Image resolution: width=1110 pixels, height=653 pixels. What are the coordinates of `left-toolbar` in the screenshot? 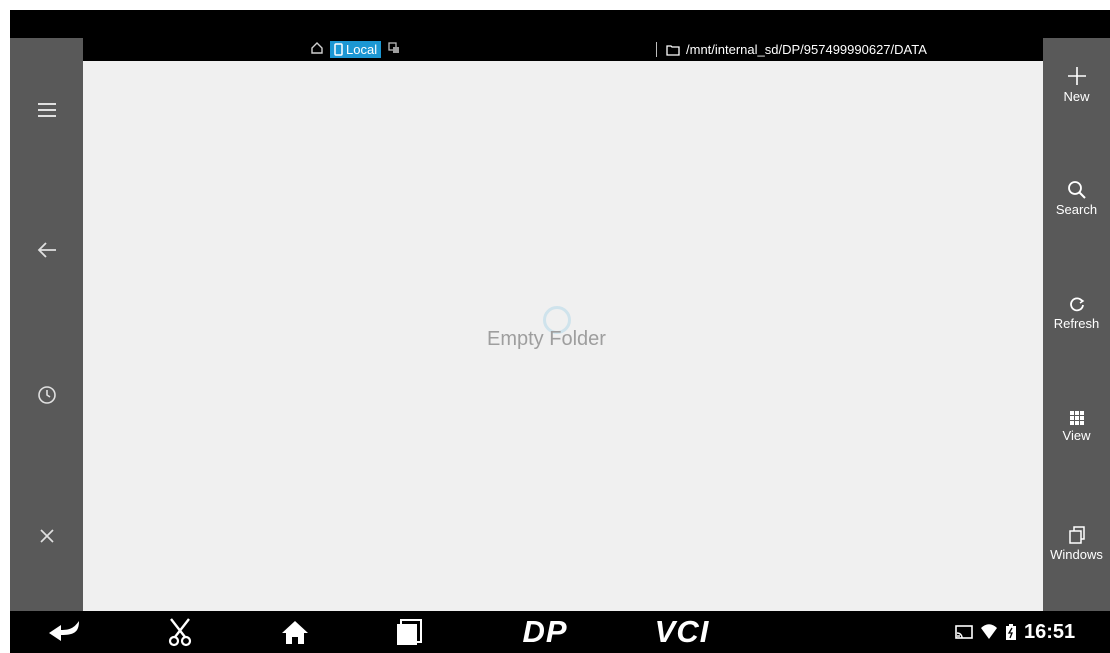 It's located at (46, 324).